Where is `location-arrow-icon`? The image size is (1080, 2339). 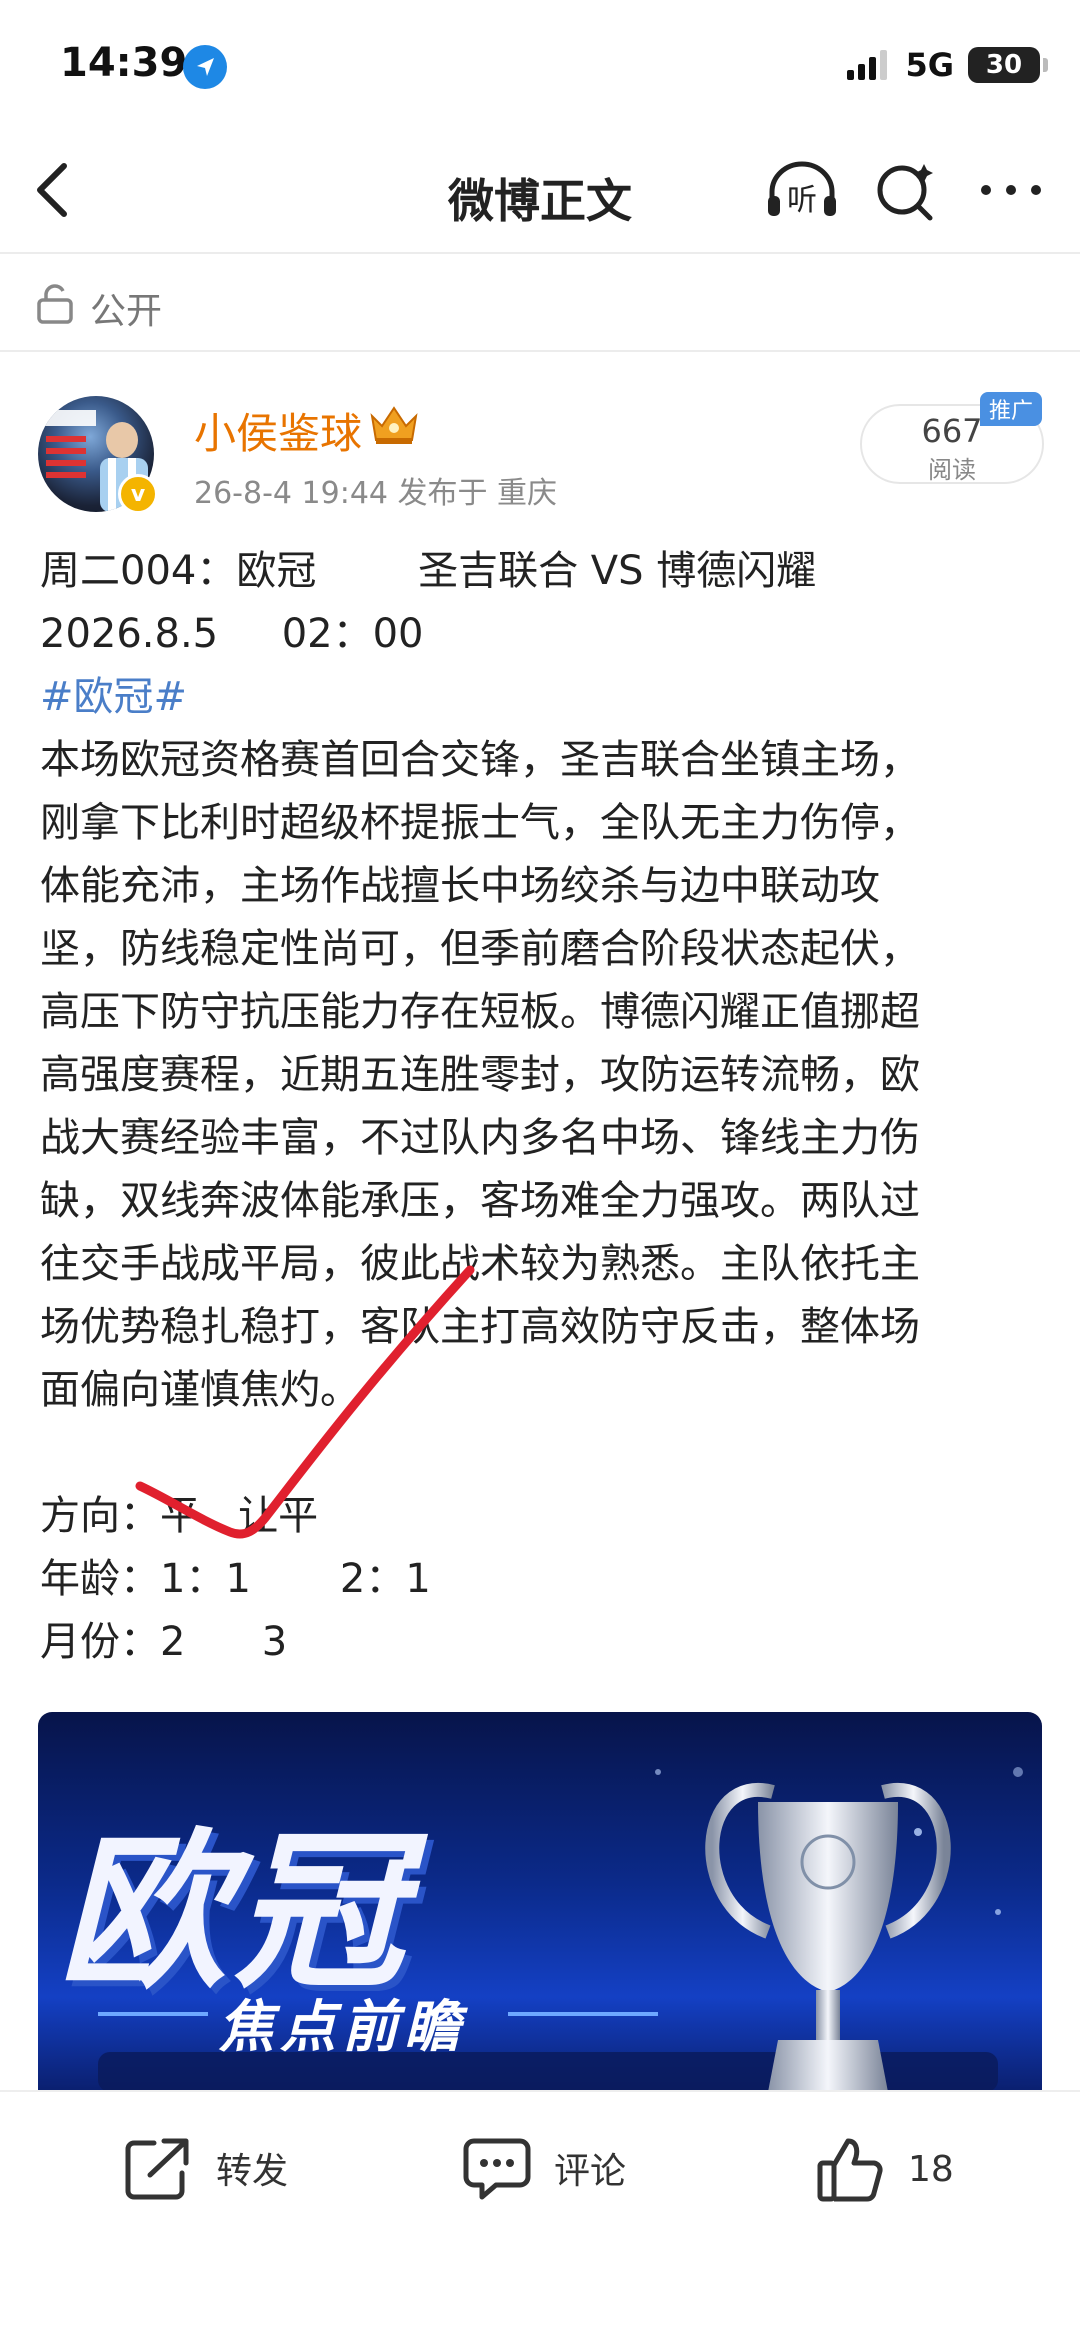
location-arrow-icon is located at coordinates (205, 67).